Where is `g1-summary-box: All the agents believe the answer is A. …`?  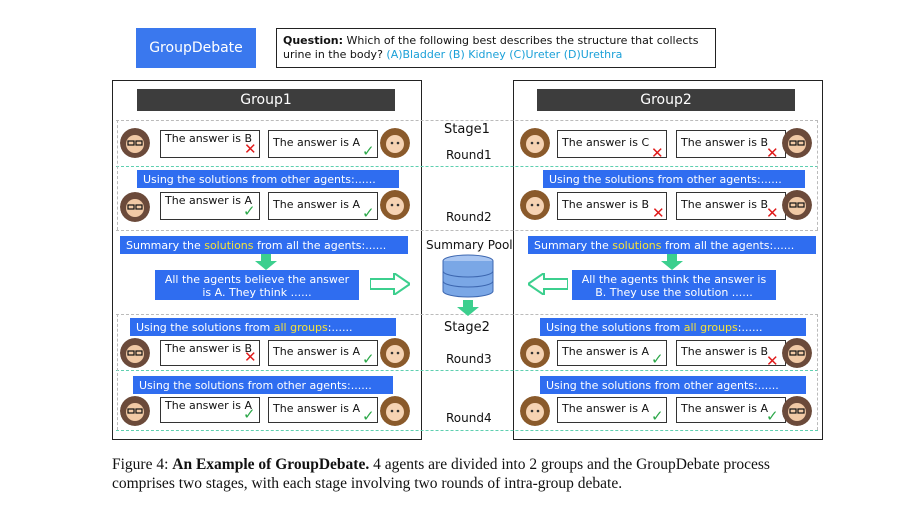
g1-summary-box: All the agents believe the answer is A. … is located at coordinates (257, 285).